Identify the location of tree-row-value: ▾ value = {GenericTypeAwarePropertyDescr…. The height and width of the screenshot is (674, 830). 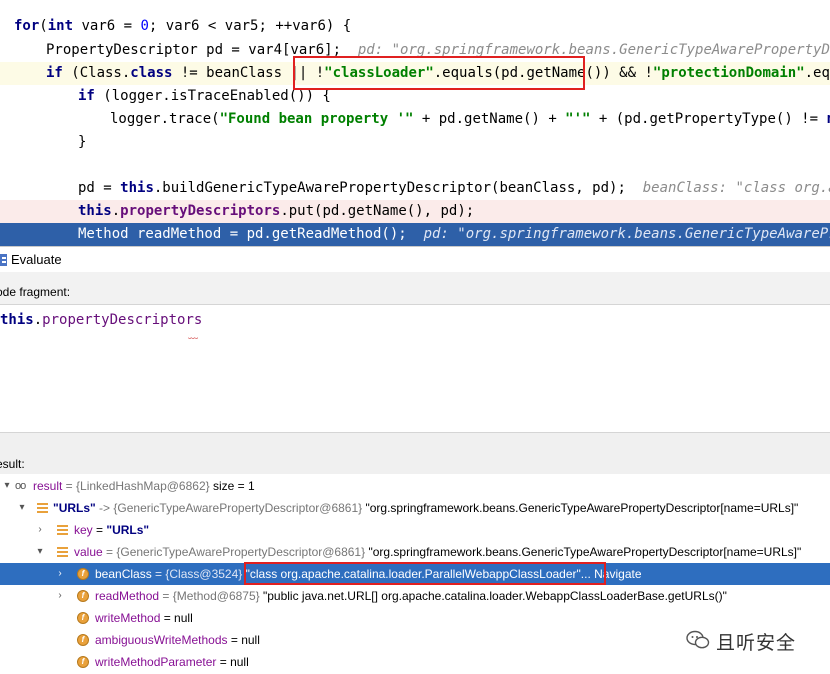
(415, 552).